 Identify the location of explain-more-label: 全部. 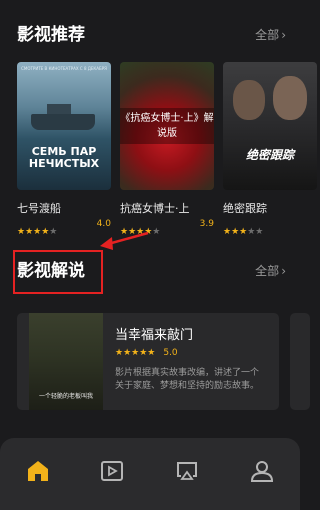
(267, 271).